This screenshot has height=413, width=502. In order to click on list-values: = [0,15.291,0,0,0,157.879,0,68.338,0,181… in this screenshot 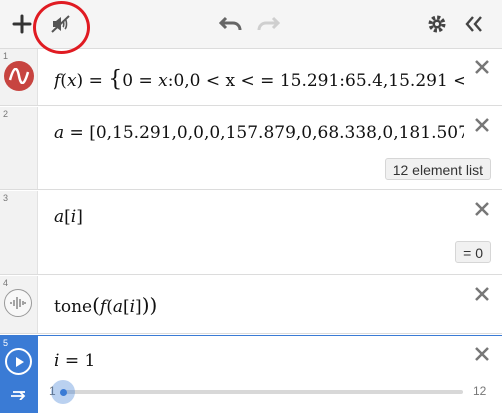, I will do `click(264, 133)`.